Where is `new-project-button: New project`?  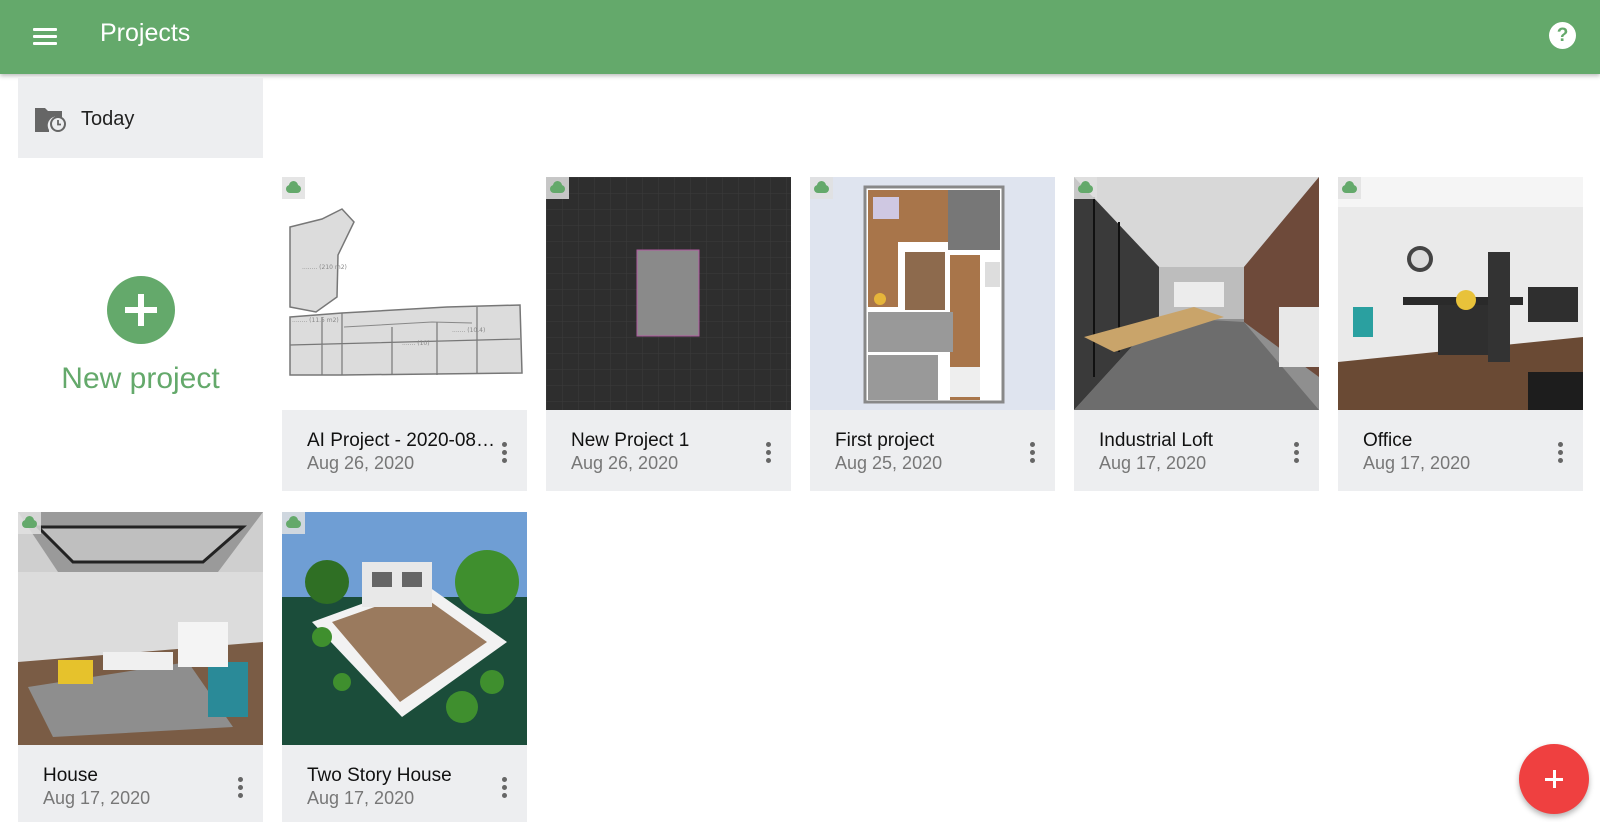
new-project-button: New project is located at coordinates (140, 334).